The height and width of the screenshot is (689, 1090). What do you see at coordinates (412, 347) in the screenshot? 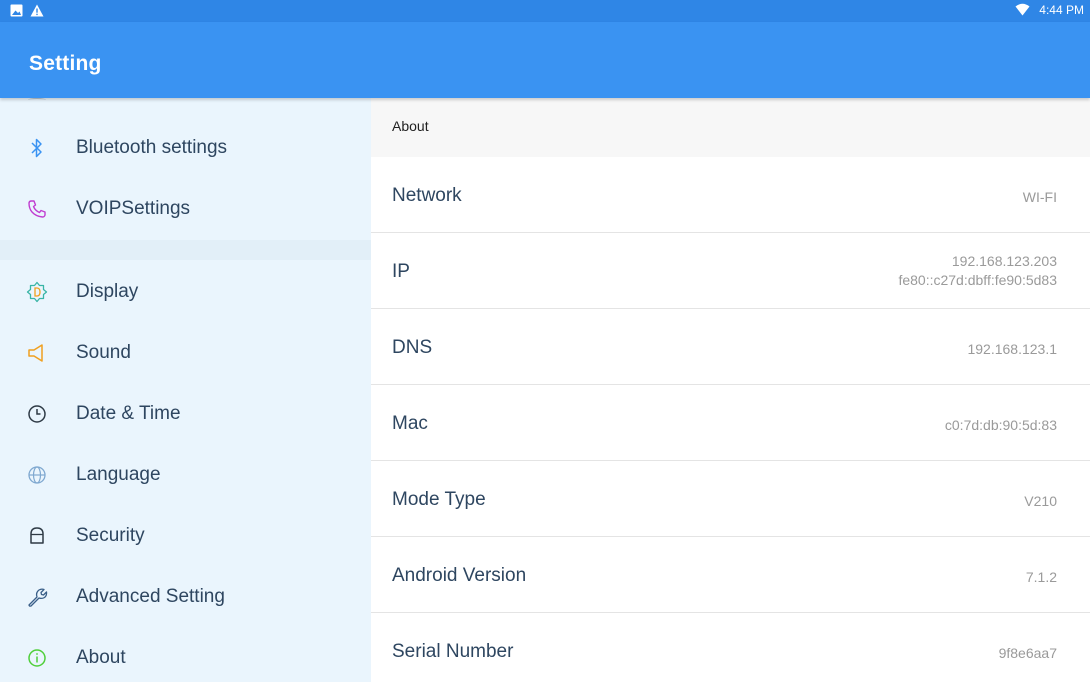
I see `row-label: DNS` at bounding box center [412, 347].